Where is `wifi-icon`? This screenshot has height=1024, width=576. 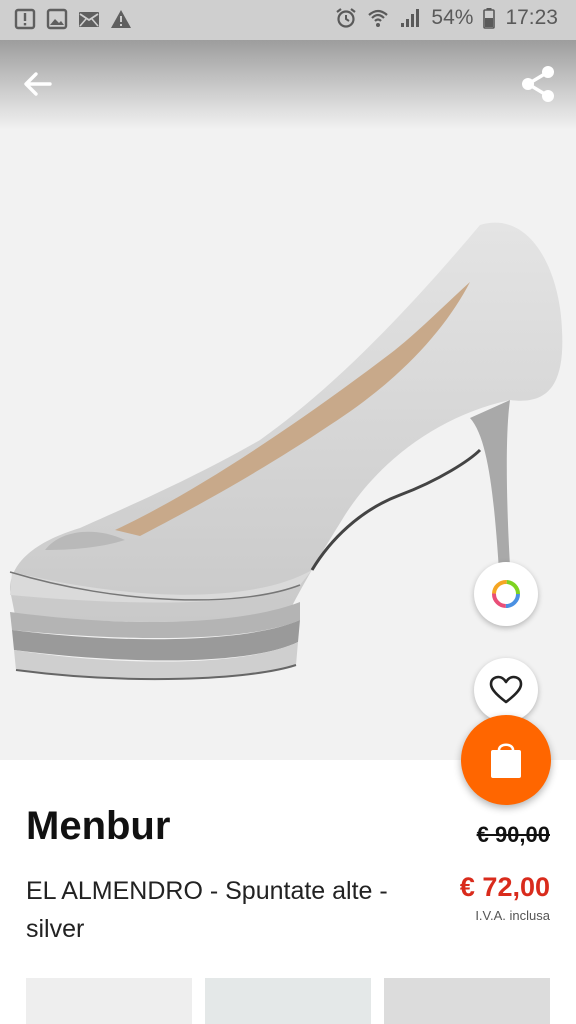 wifi-icon is located at coordinates (378, 18).